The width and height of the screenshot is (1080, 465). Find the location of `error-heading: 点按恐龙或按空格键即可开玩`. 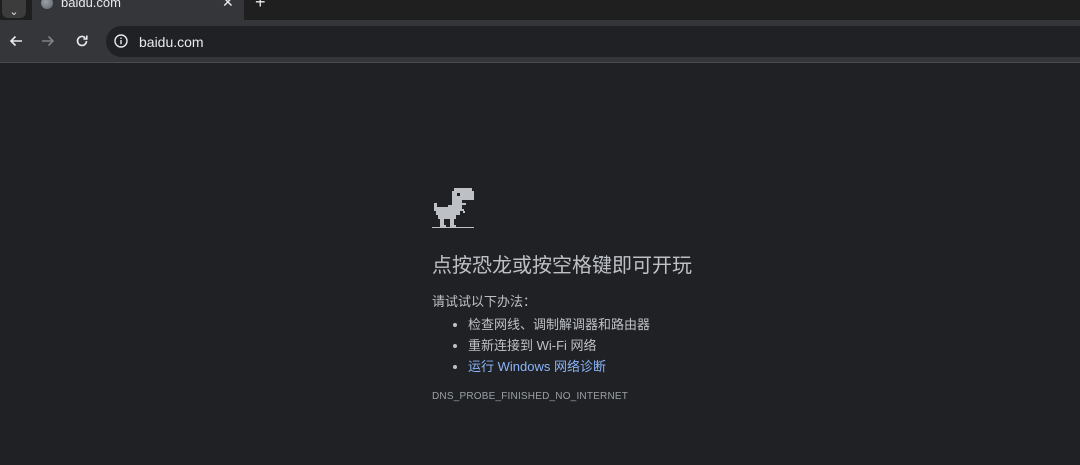

error-heading: 点按恐龙或按空格键即可开玩 is located at coordinates (562, 266).